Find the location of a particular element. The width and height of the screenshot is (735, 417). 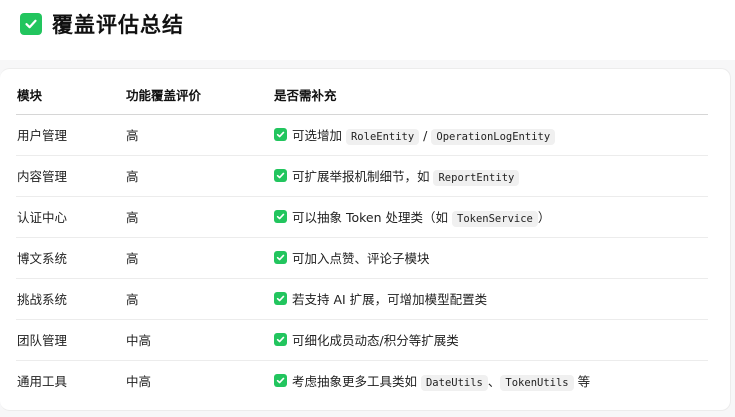

table-row: 内容管理高可扩展举报机制细节，如 ReportEntity is located at coordinates (362, 176).